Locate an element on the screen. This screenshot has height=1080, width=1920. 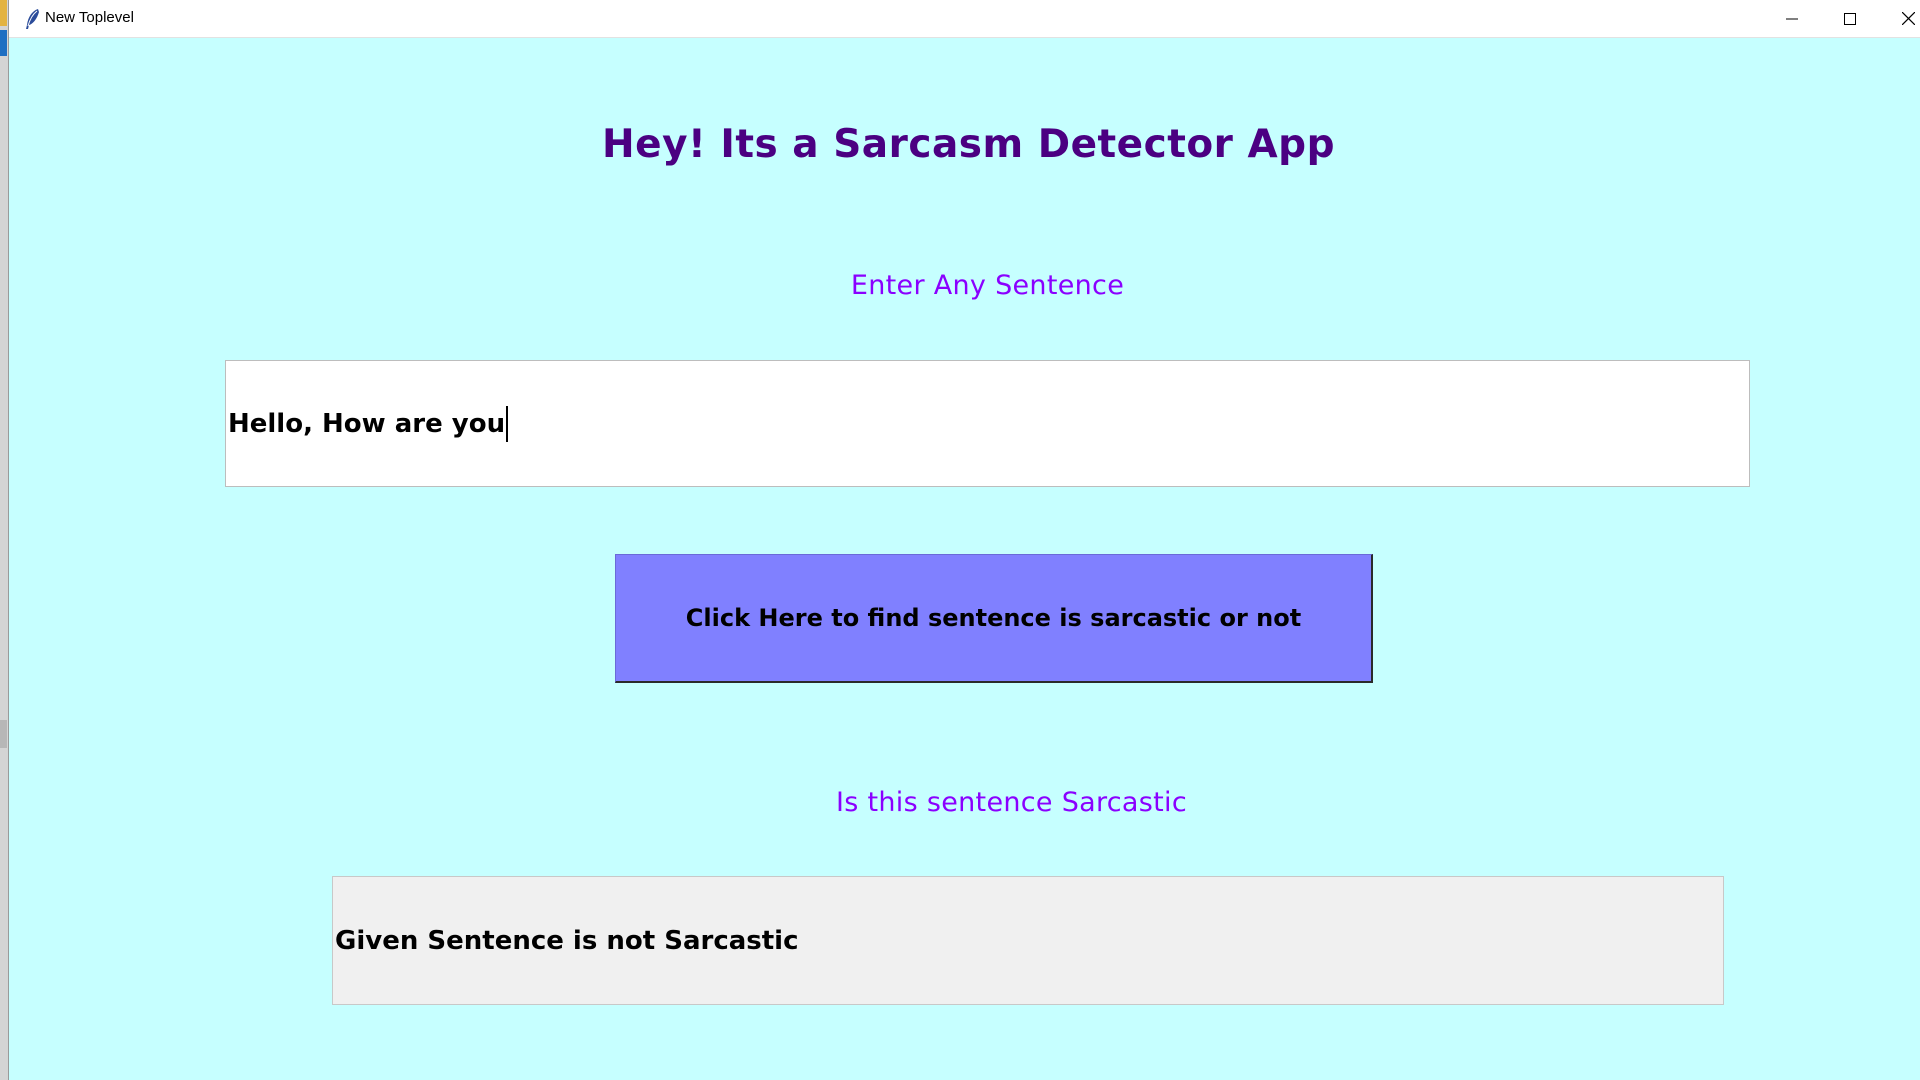
window-title: New Toplevel is located at coordinates (89, 17).